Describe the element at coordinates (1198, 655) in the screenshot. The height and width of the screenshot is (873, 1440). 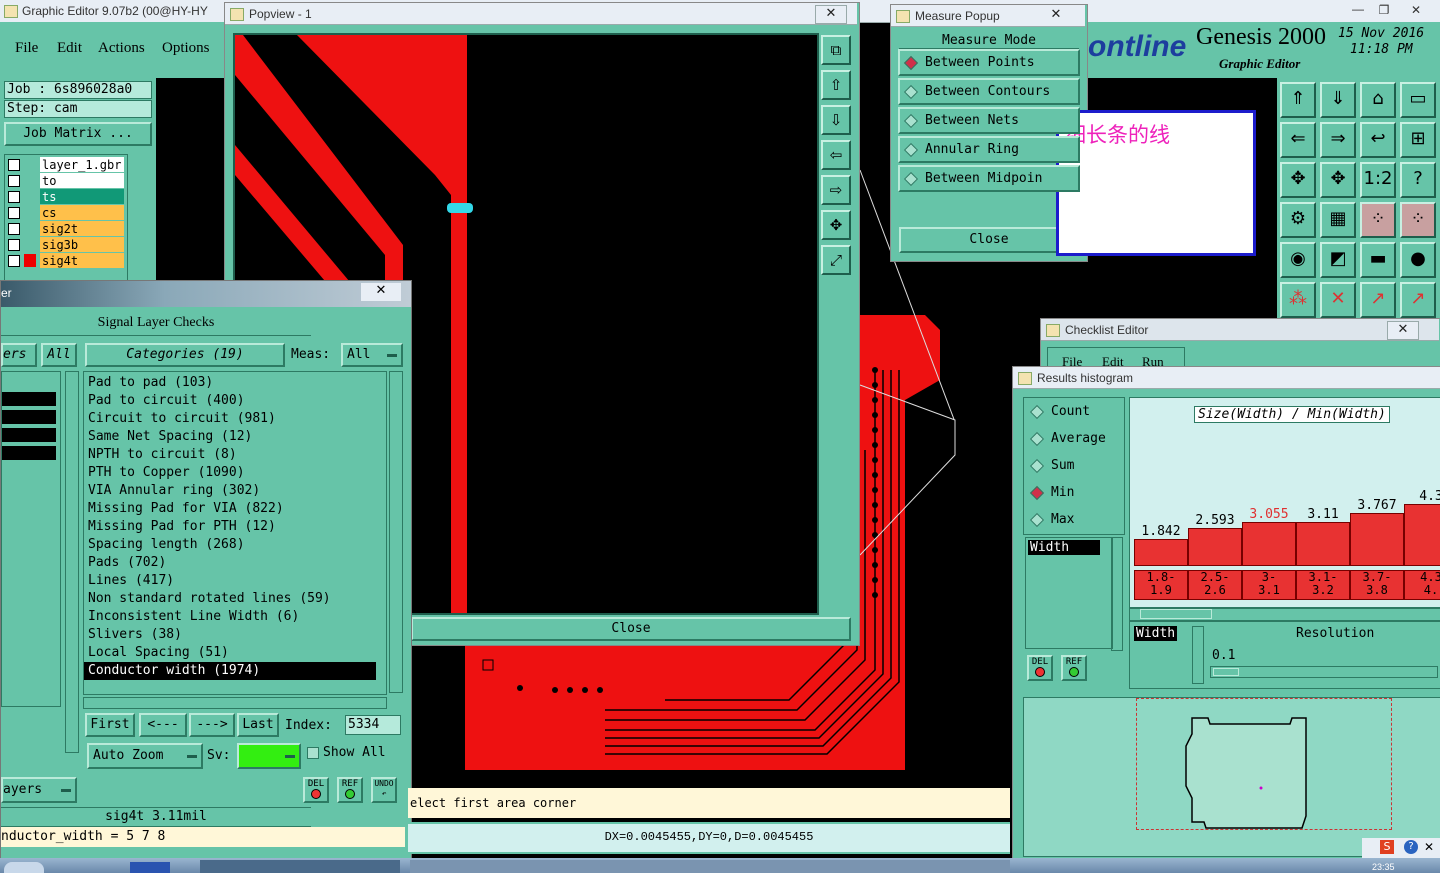
I see `width-scrollbar` at that location.